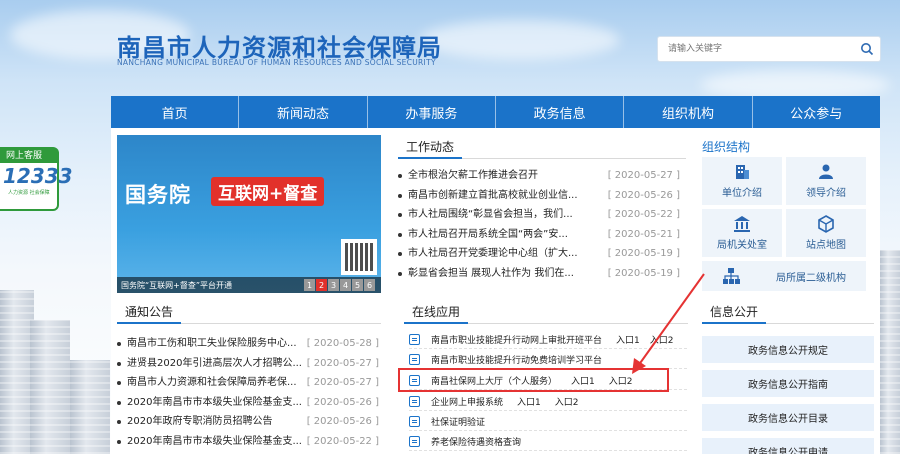  I want to click on carousel-page: 3, so click(333, 285).